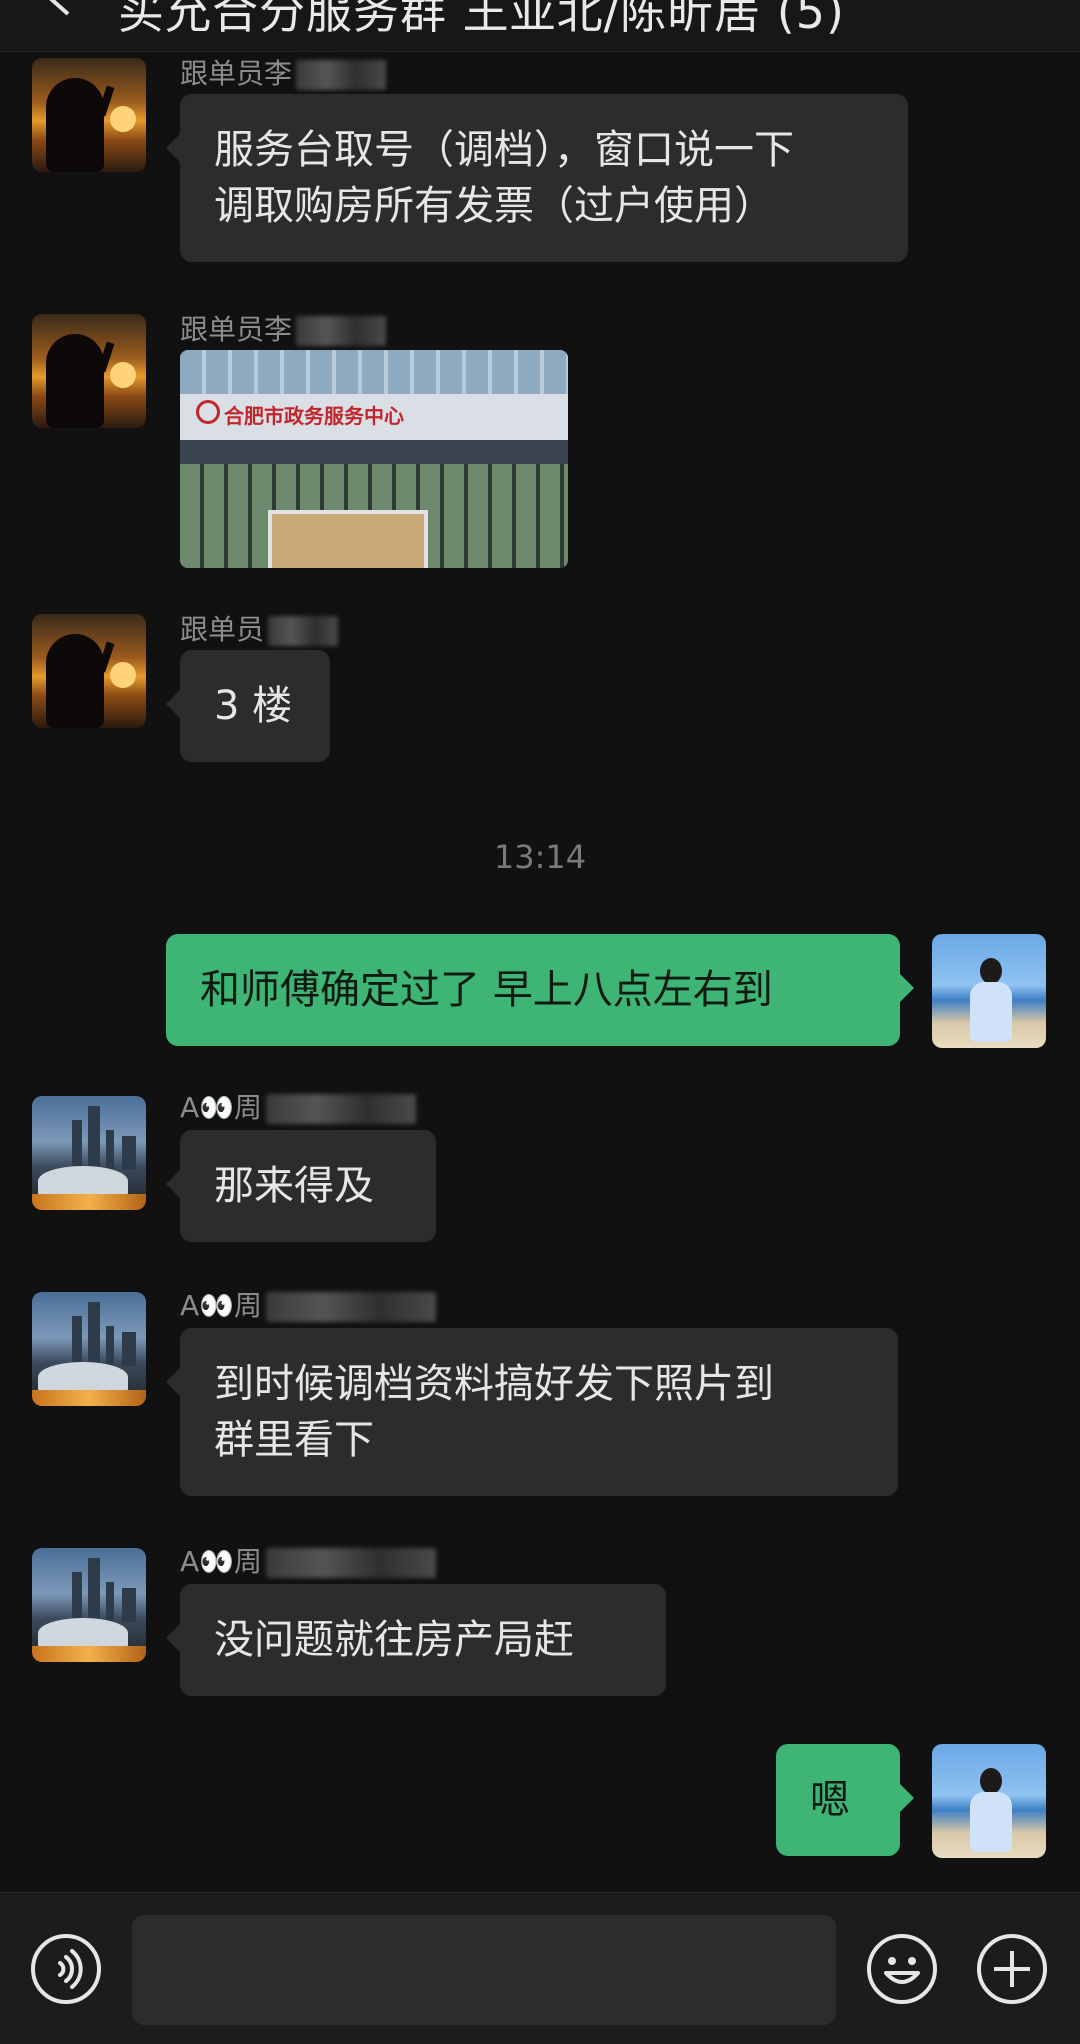  Describe the element at coordinates (294, 1186) in the screenshot. I see `message-text: 那来得及` at that location.